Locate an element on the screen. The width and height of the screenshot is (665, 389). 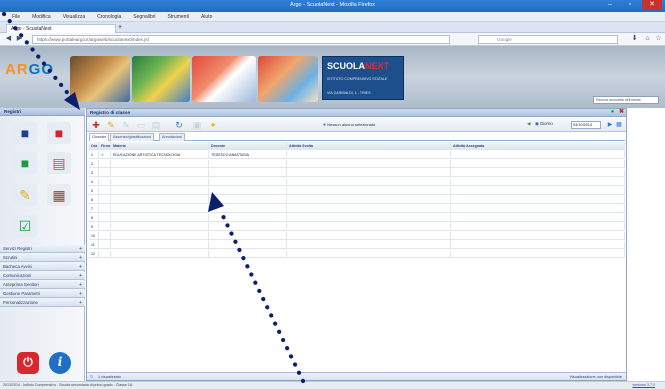
table-row: 4 is located at coordinates (357, 182).